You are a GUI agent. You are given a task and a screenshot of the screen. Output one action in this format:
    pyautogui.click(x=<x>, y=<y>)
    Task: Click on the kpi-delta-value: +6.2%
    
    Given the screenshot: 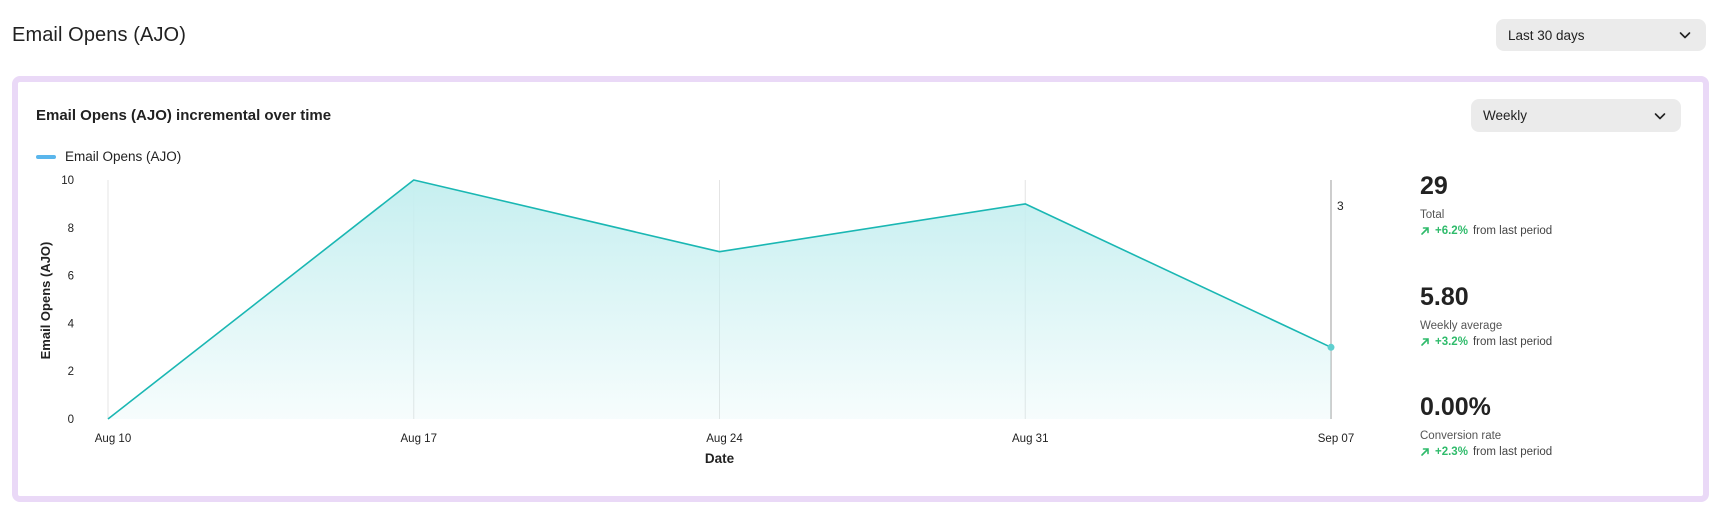 What is the action you would take?
    pyautogui.click(x=1451, y=231)
    